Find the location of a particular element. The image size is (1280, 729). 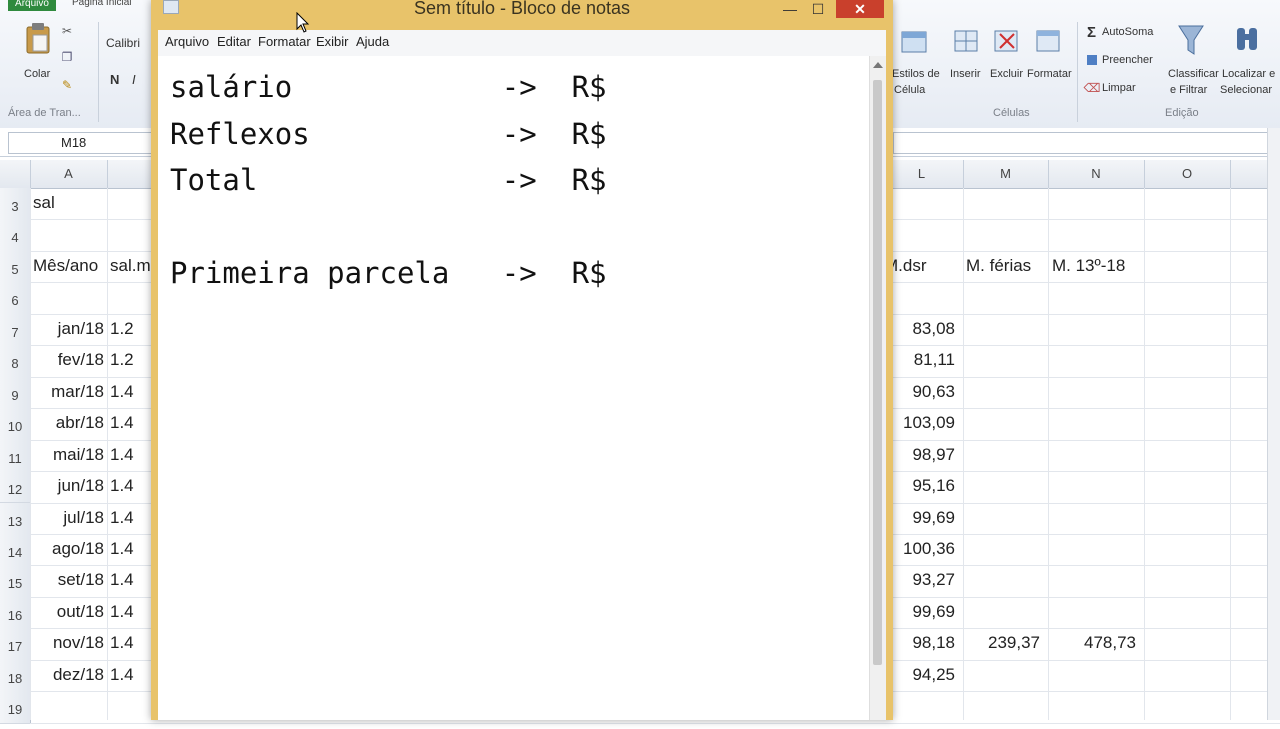

row-header: 7 is located at coordinates (15, 330).